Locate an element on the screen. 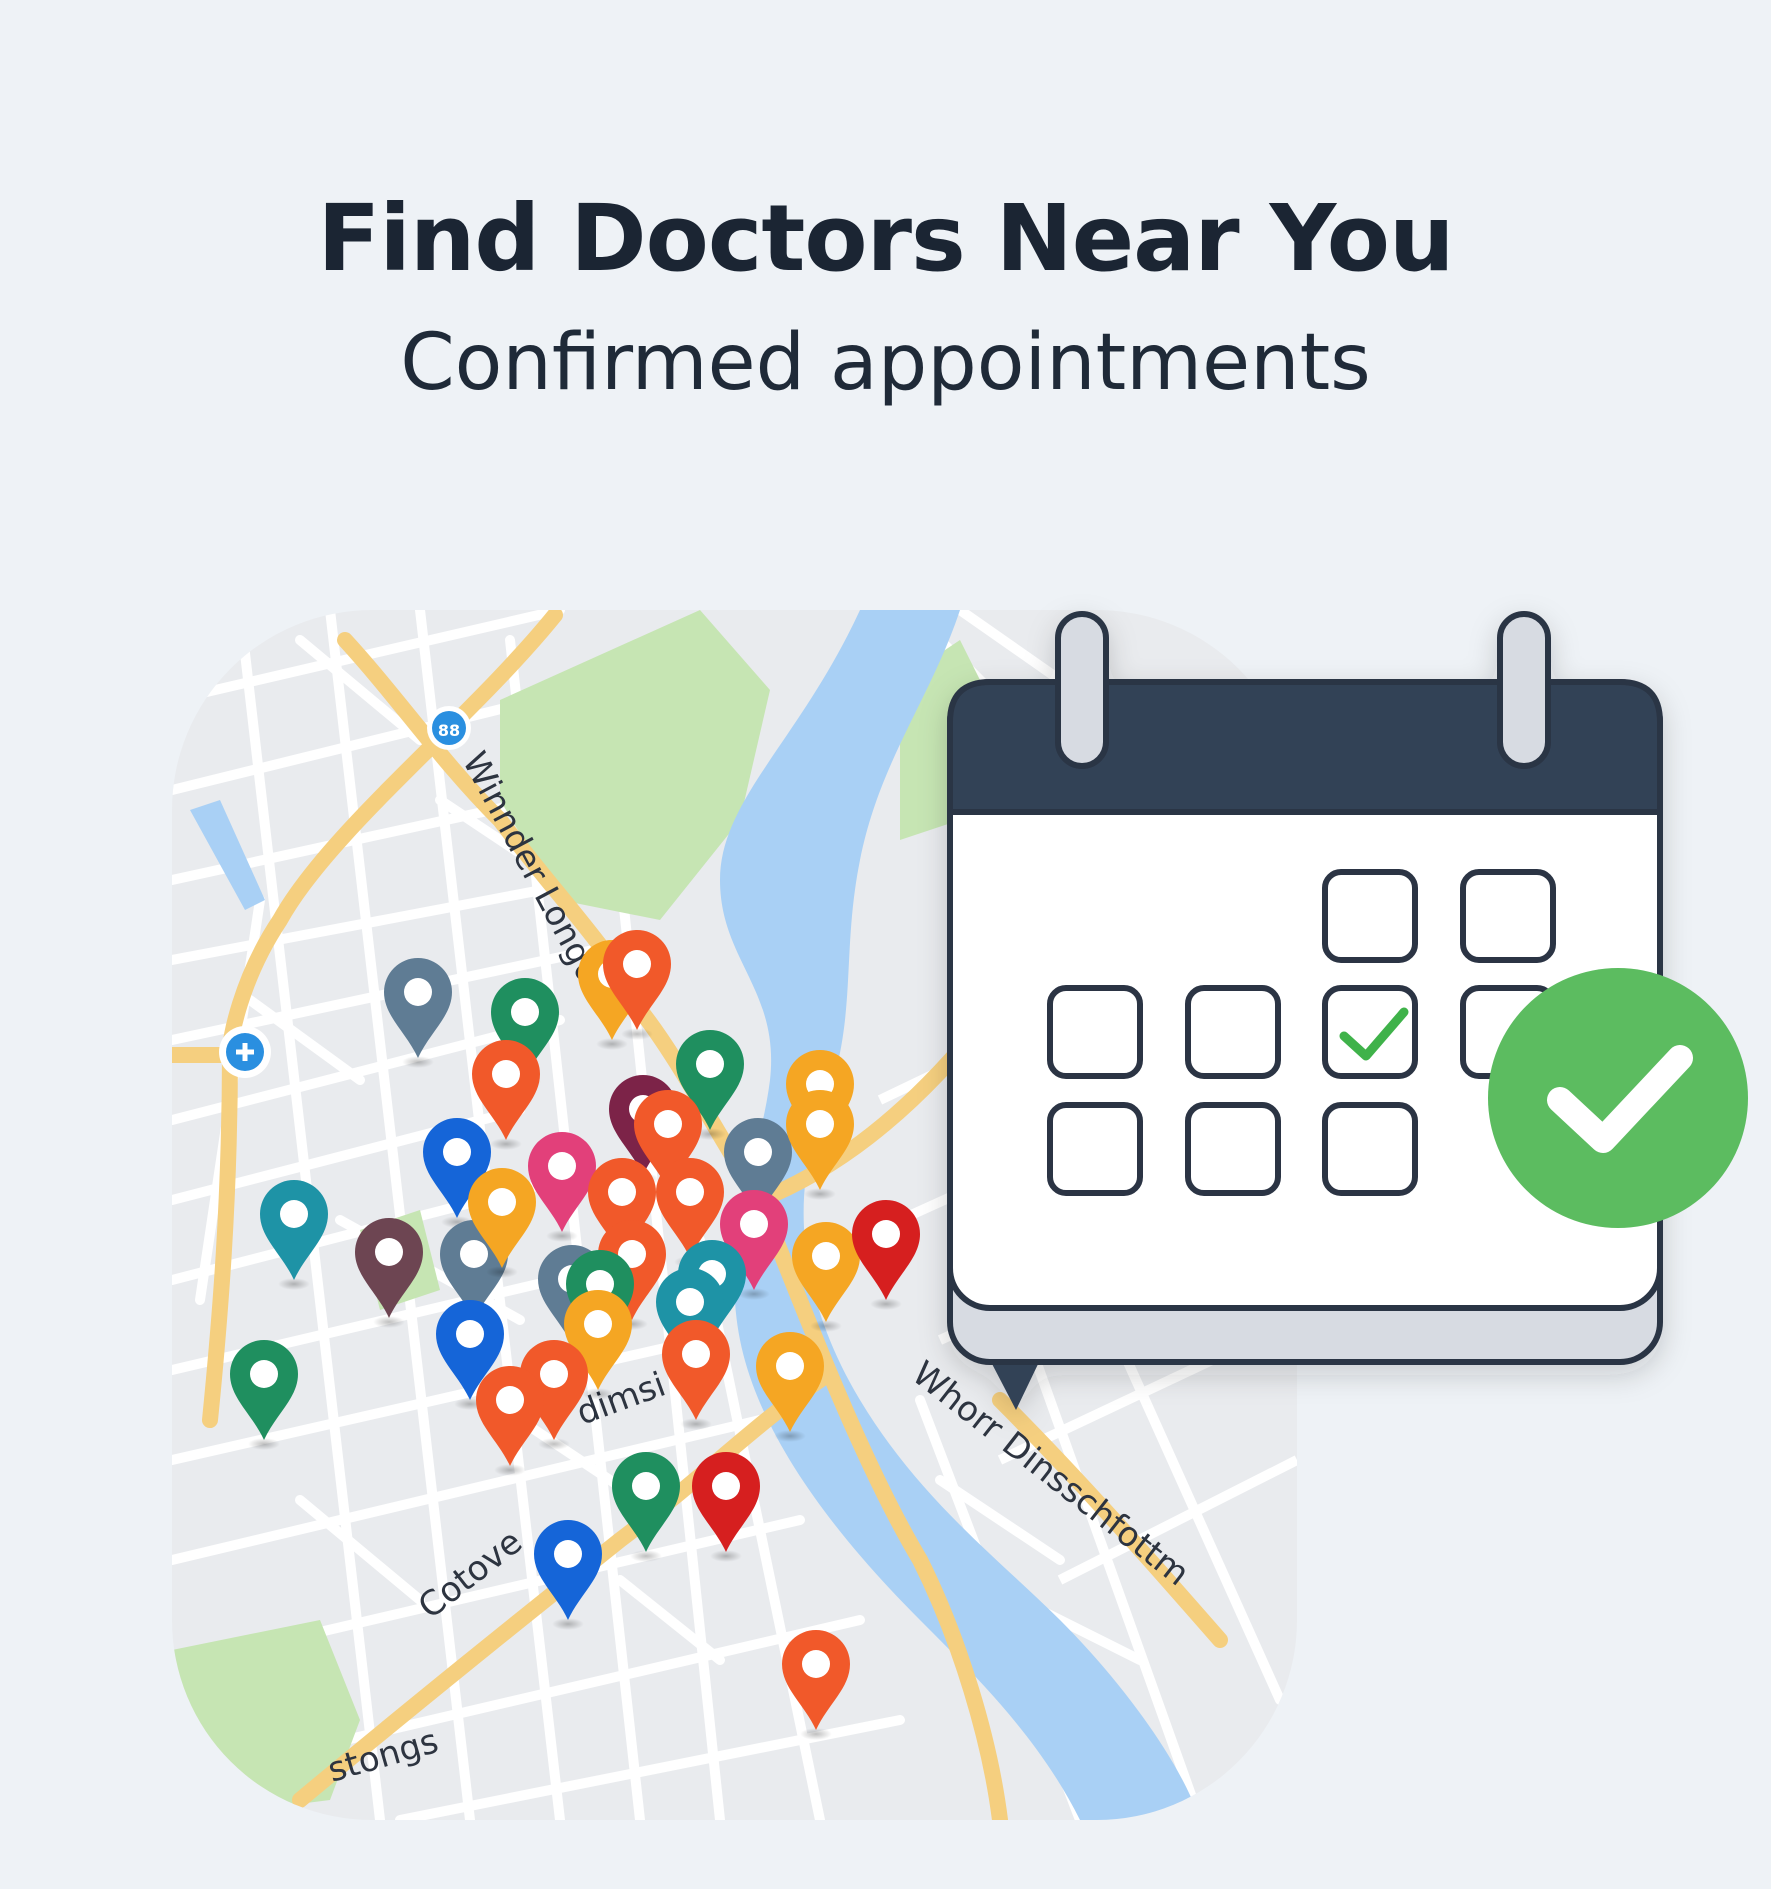 The height and width of the screenshot is (1889, 1771). svg-text: 88 is located at coordinates (449, 730).